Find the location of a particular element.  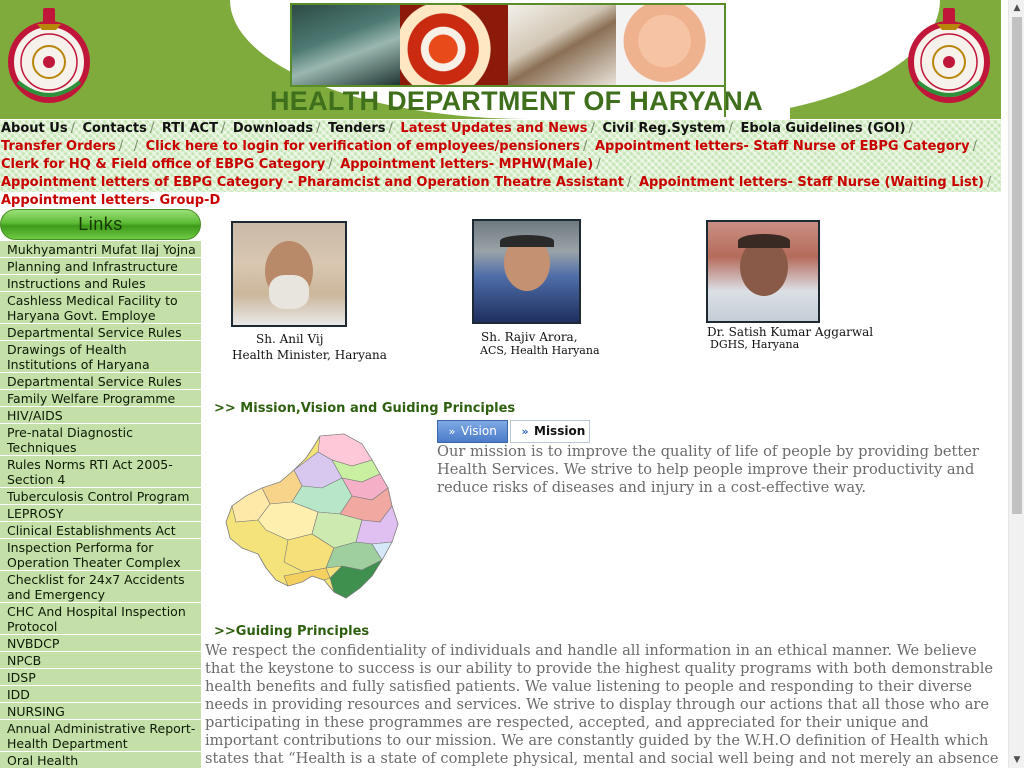

scroll-up-arrow-icon: ▲ is located at coordinates (1016, 8).